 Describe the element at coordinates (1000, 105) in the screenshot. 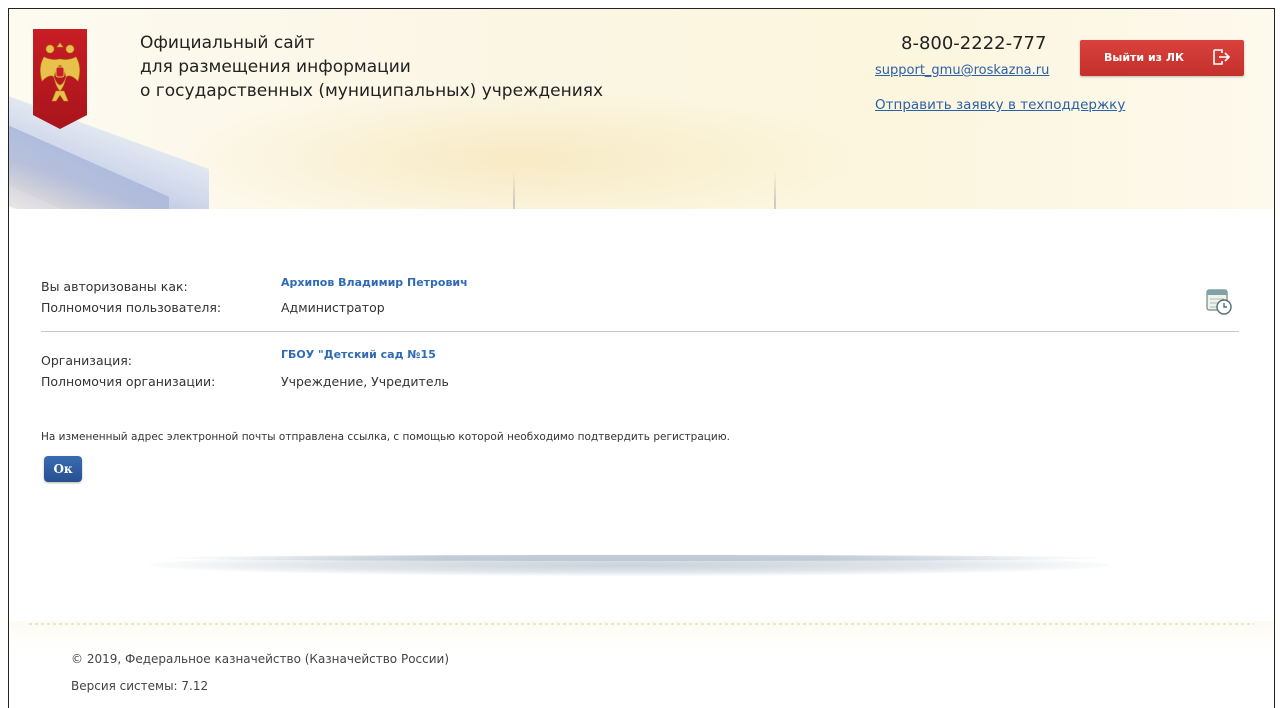

I see `support-ticket-link: Отправить заявку в техподдержку` at that location.